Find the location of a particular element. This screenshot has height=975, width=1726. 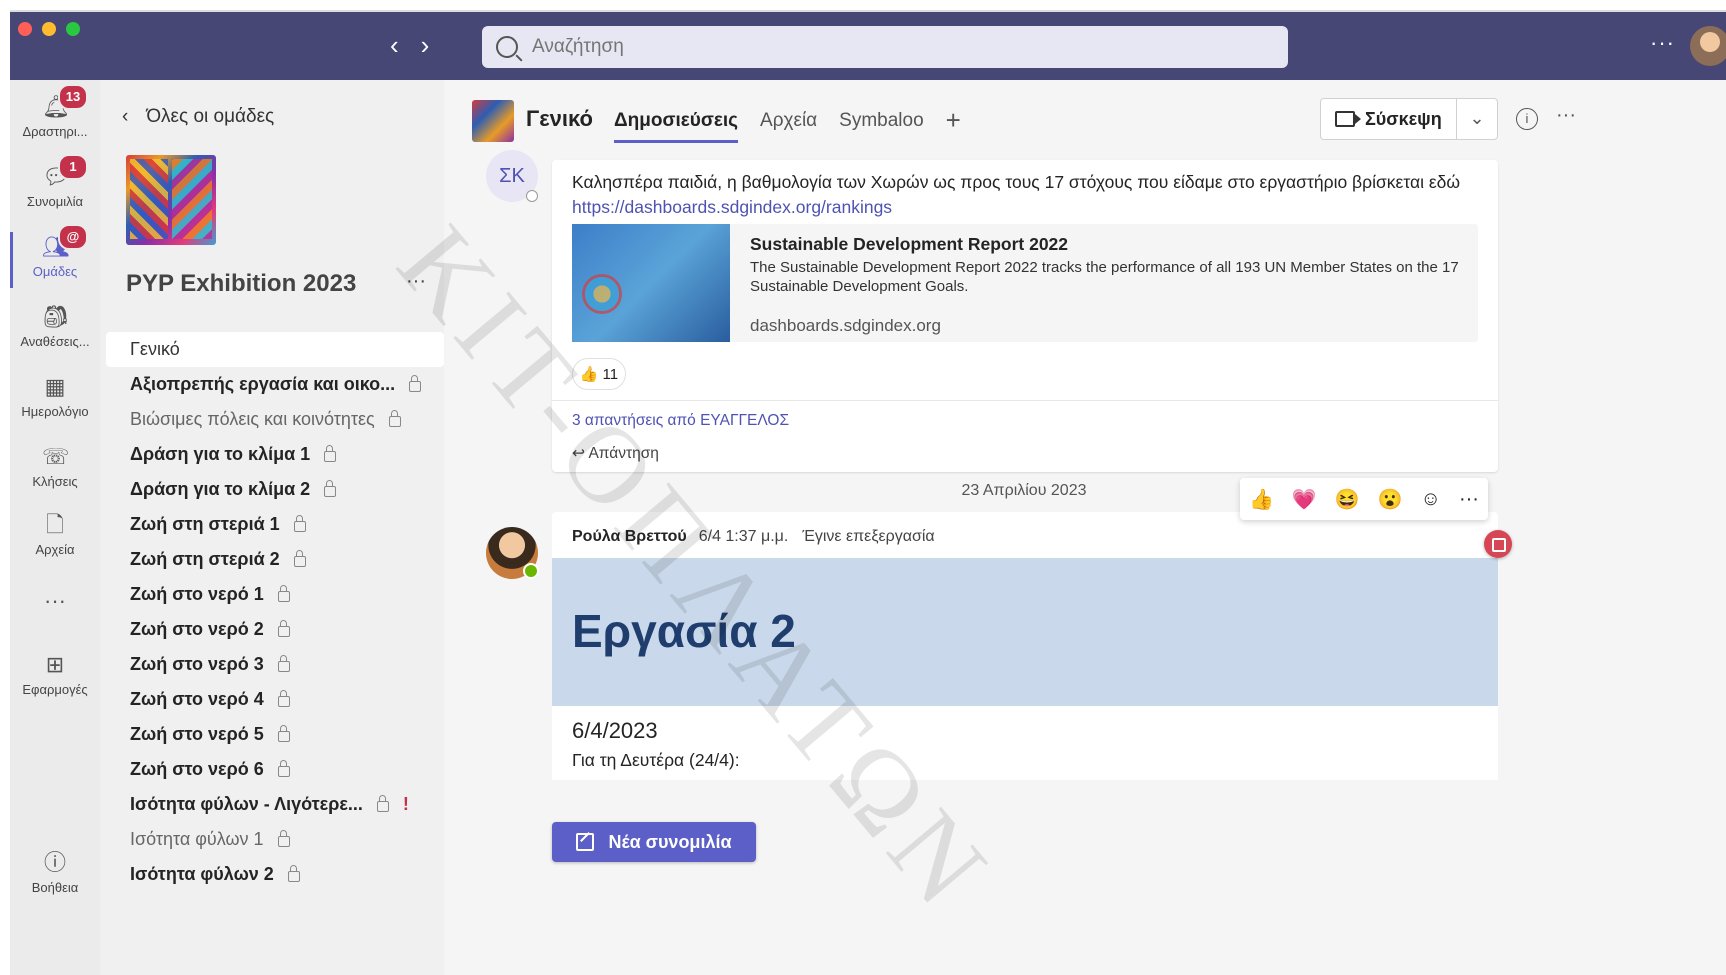

tab-files: Αρχεία is located at coordinates (788, 126).